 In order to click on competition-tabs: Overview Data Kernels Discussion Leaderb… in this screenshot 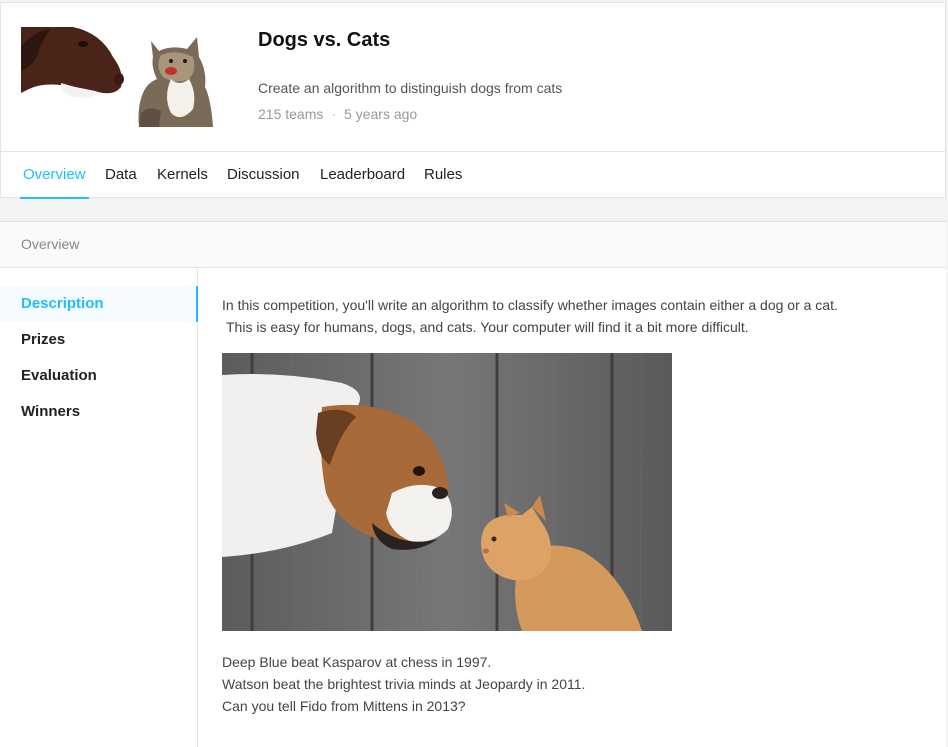, I will do `click(473, 175)`.